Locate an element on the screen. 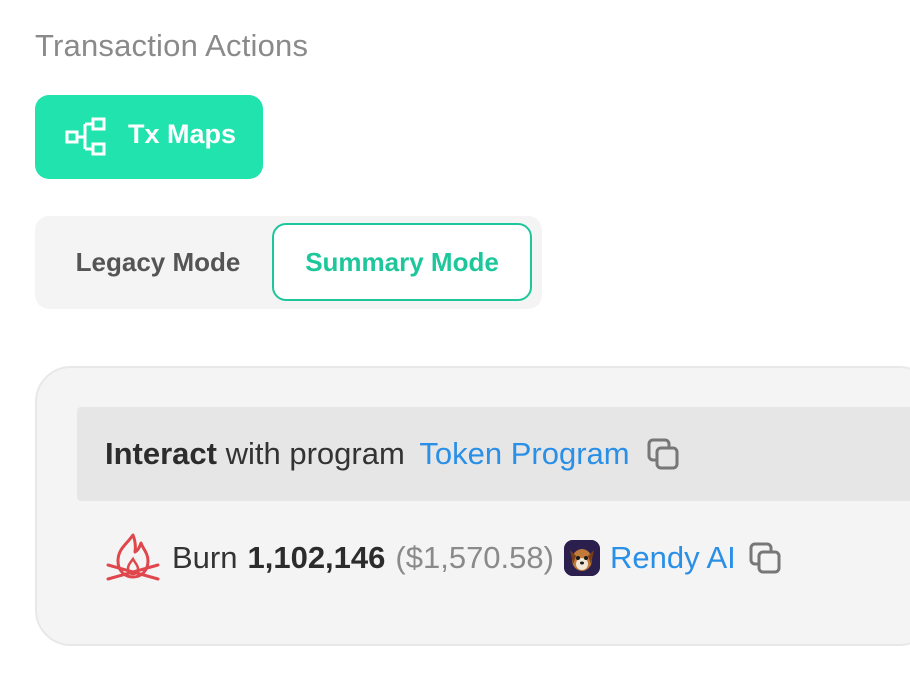 The width and height of the screenshot is (910, 675). mode-toggle: Legacy Mode Summary Mode is located at coordinates (288, 262).